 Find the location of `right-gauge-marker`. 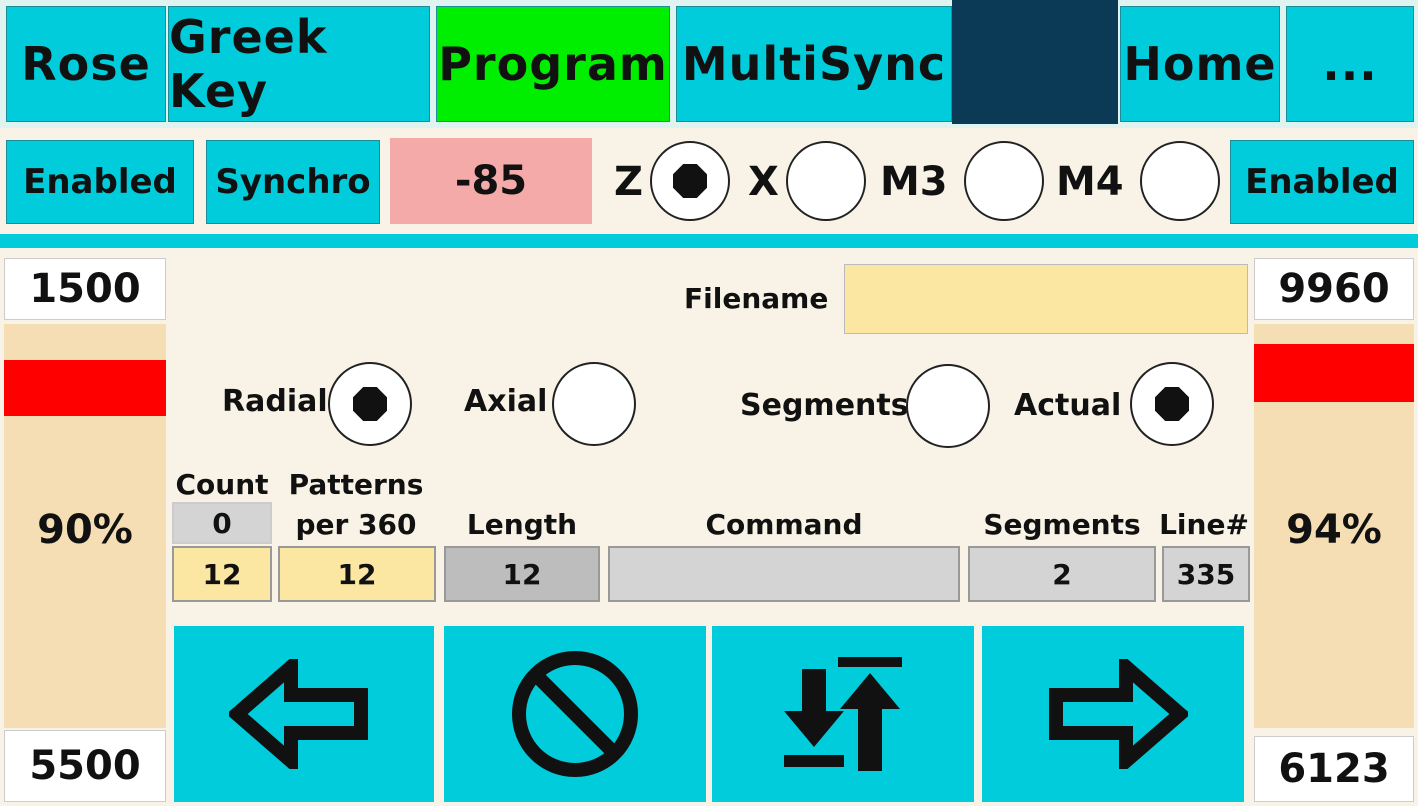

right-gauge-marker is located at coordinates (1334, 373).